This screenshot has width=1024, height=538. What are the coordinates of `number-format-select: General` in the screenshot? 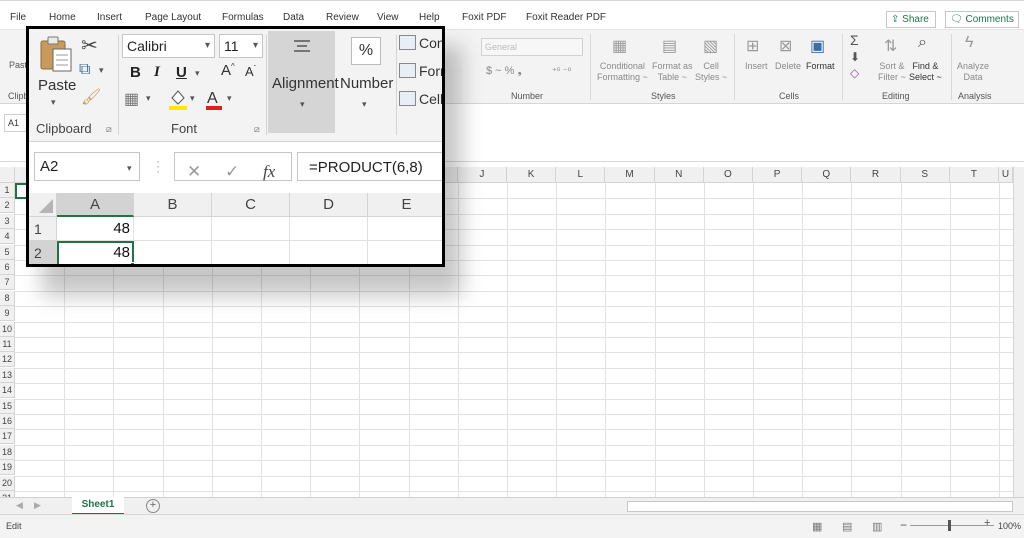 It's located at (532, 47).